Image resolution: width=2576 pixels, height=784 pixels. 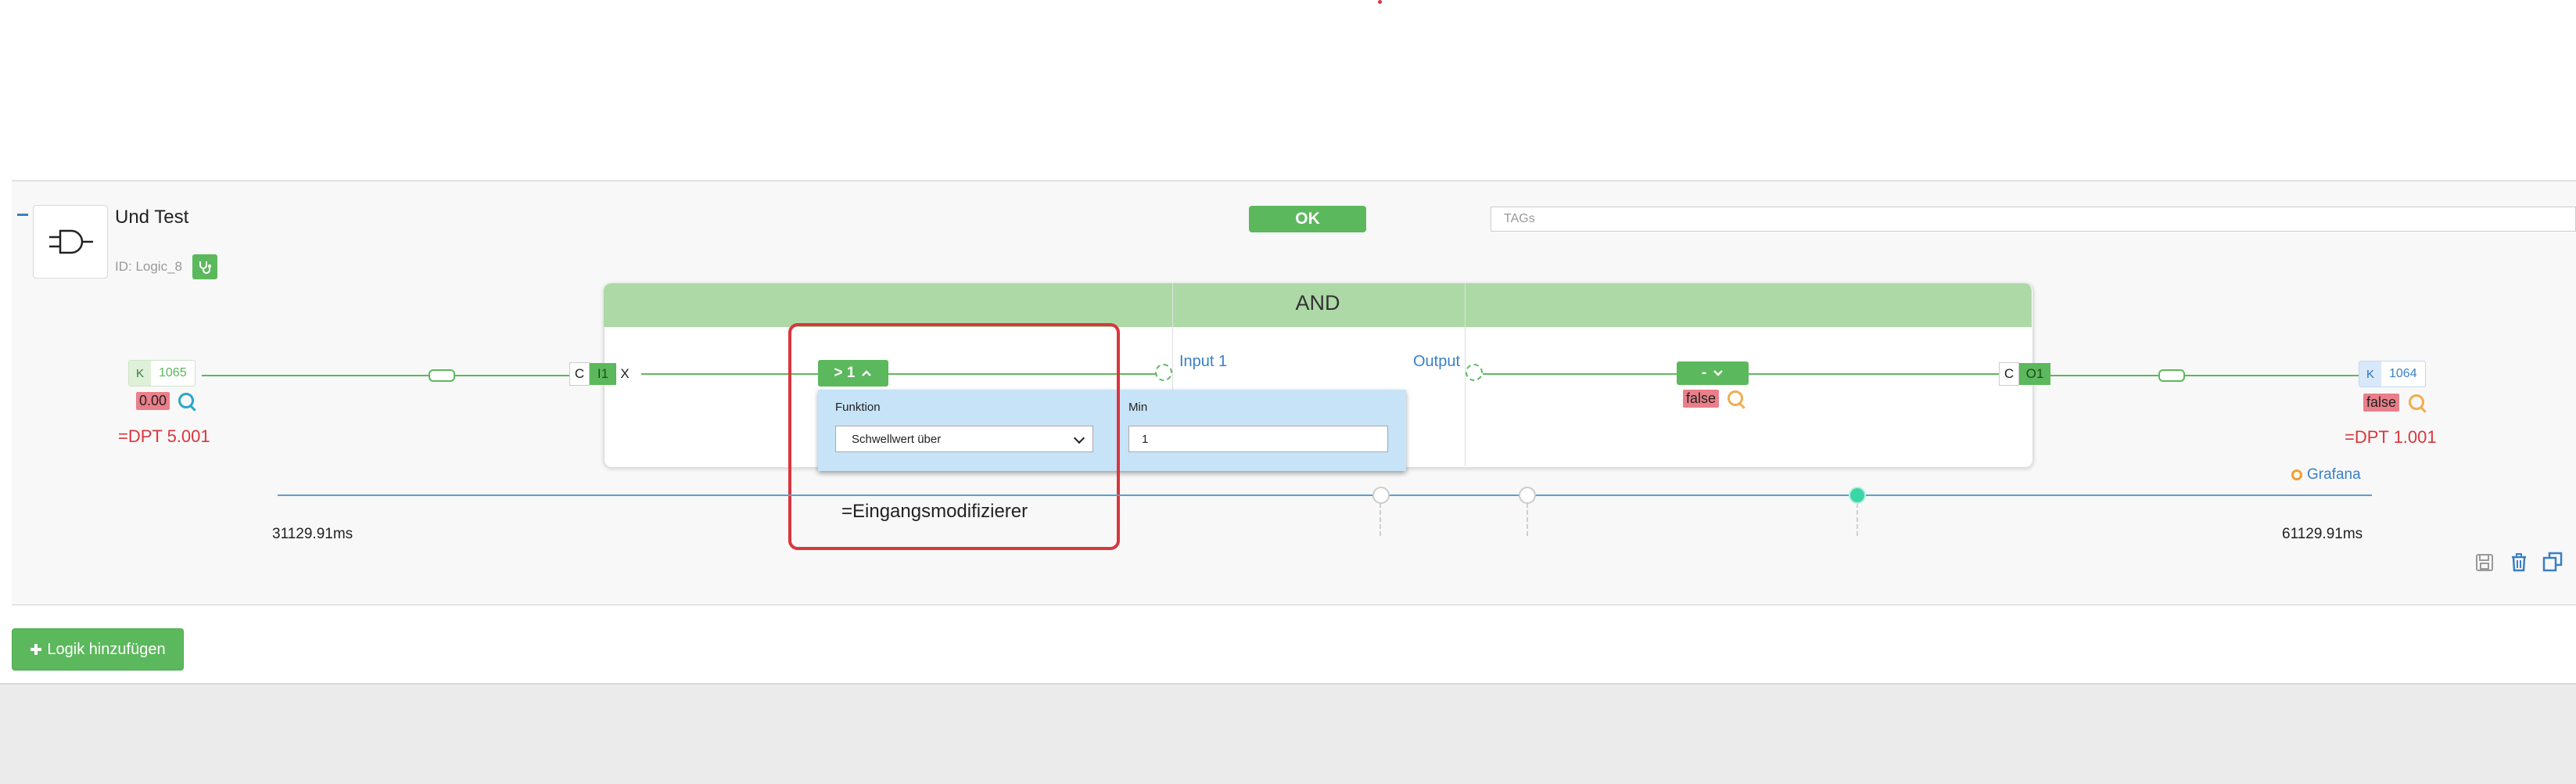 What do you see at coordinates (1325, 495) in the screenshot?
I see `timeline-track` at bounding box center [1325, 495].